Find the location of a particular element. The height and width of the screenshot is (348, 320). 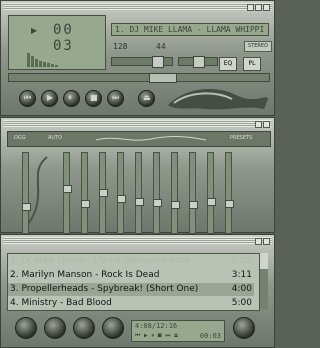

shade-button is located at coordinates (258, 7).